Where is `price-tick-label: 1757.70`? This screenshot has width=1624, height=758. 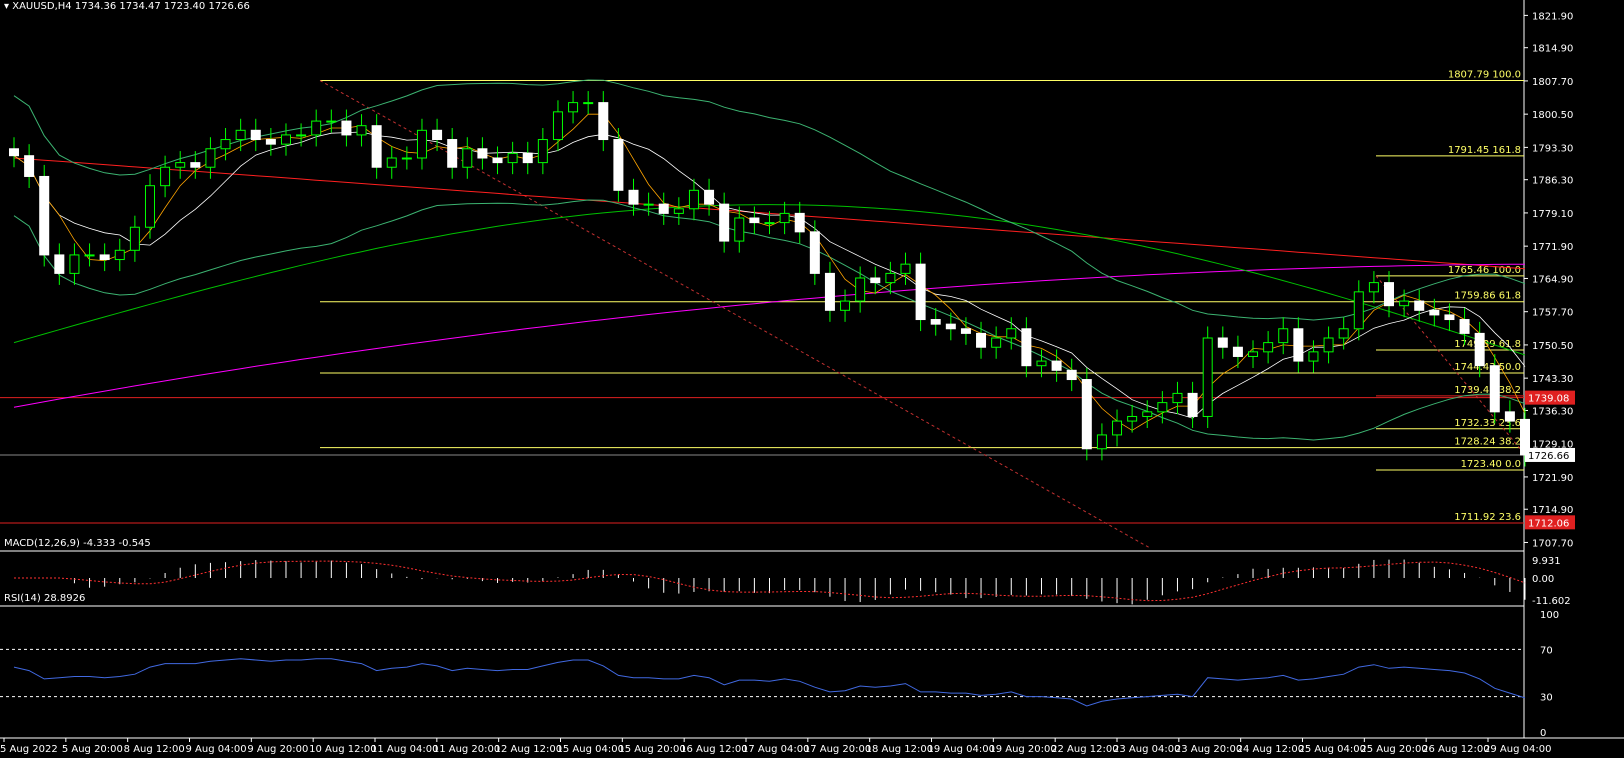
price-tick-label: 1757.70 is located at coordinates (1552, 313).